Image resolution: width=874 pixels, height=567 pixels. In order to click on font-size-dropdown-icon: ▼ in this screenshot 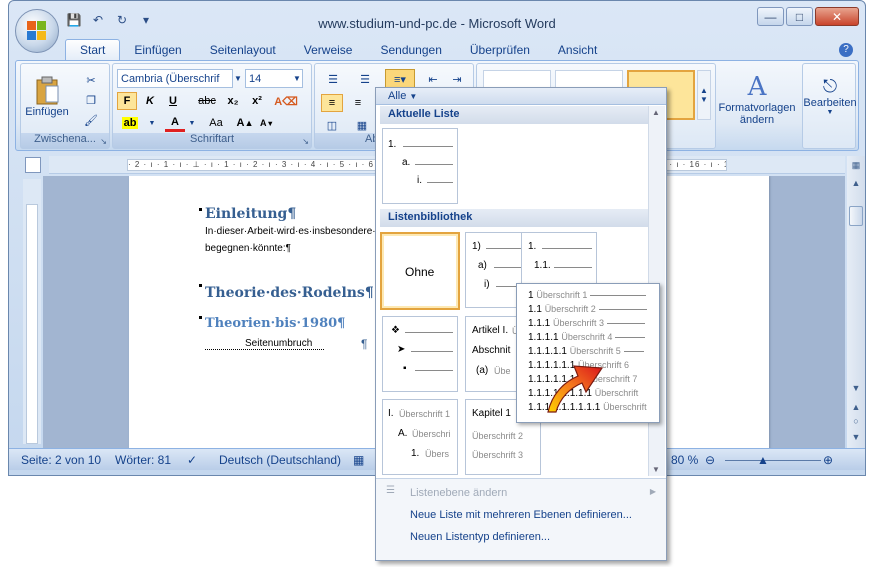, I will do `click(297, 78)`.